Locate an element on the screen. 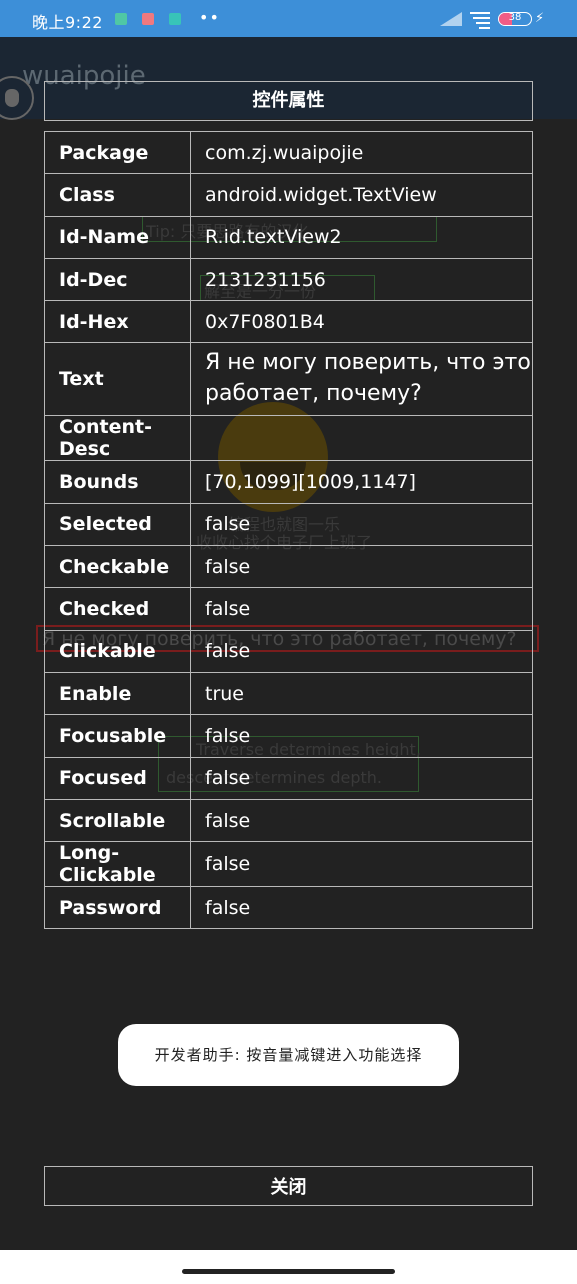 The image size is (577, 1284). property-row: Id-Hex 0x7F0801B4 is located at coordinates (288, 322).